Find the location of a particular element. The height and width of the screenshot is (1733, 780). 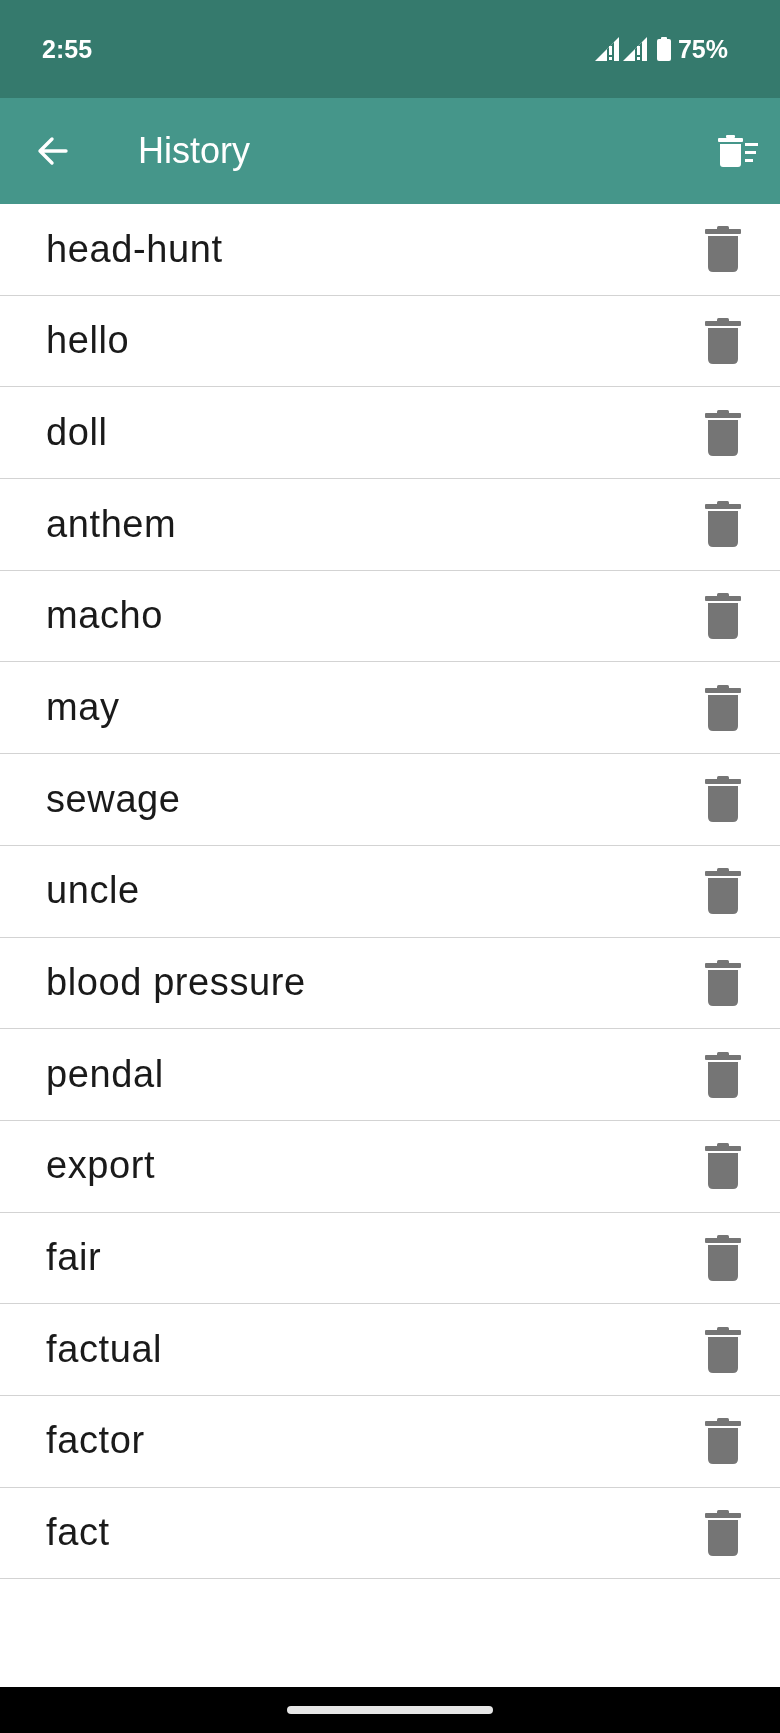

history-word: fact is located at coordinates (78, 1533).